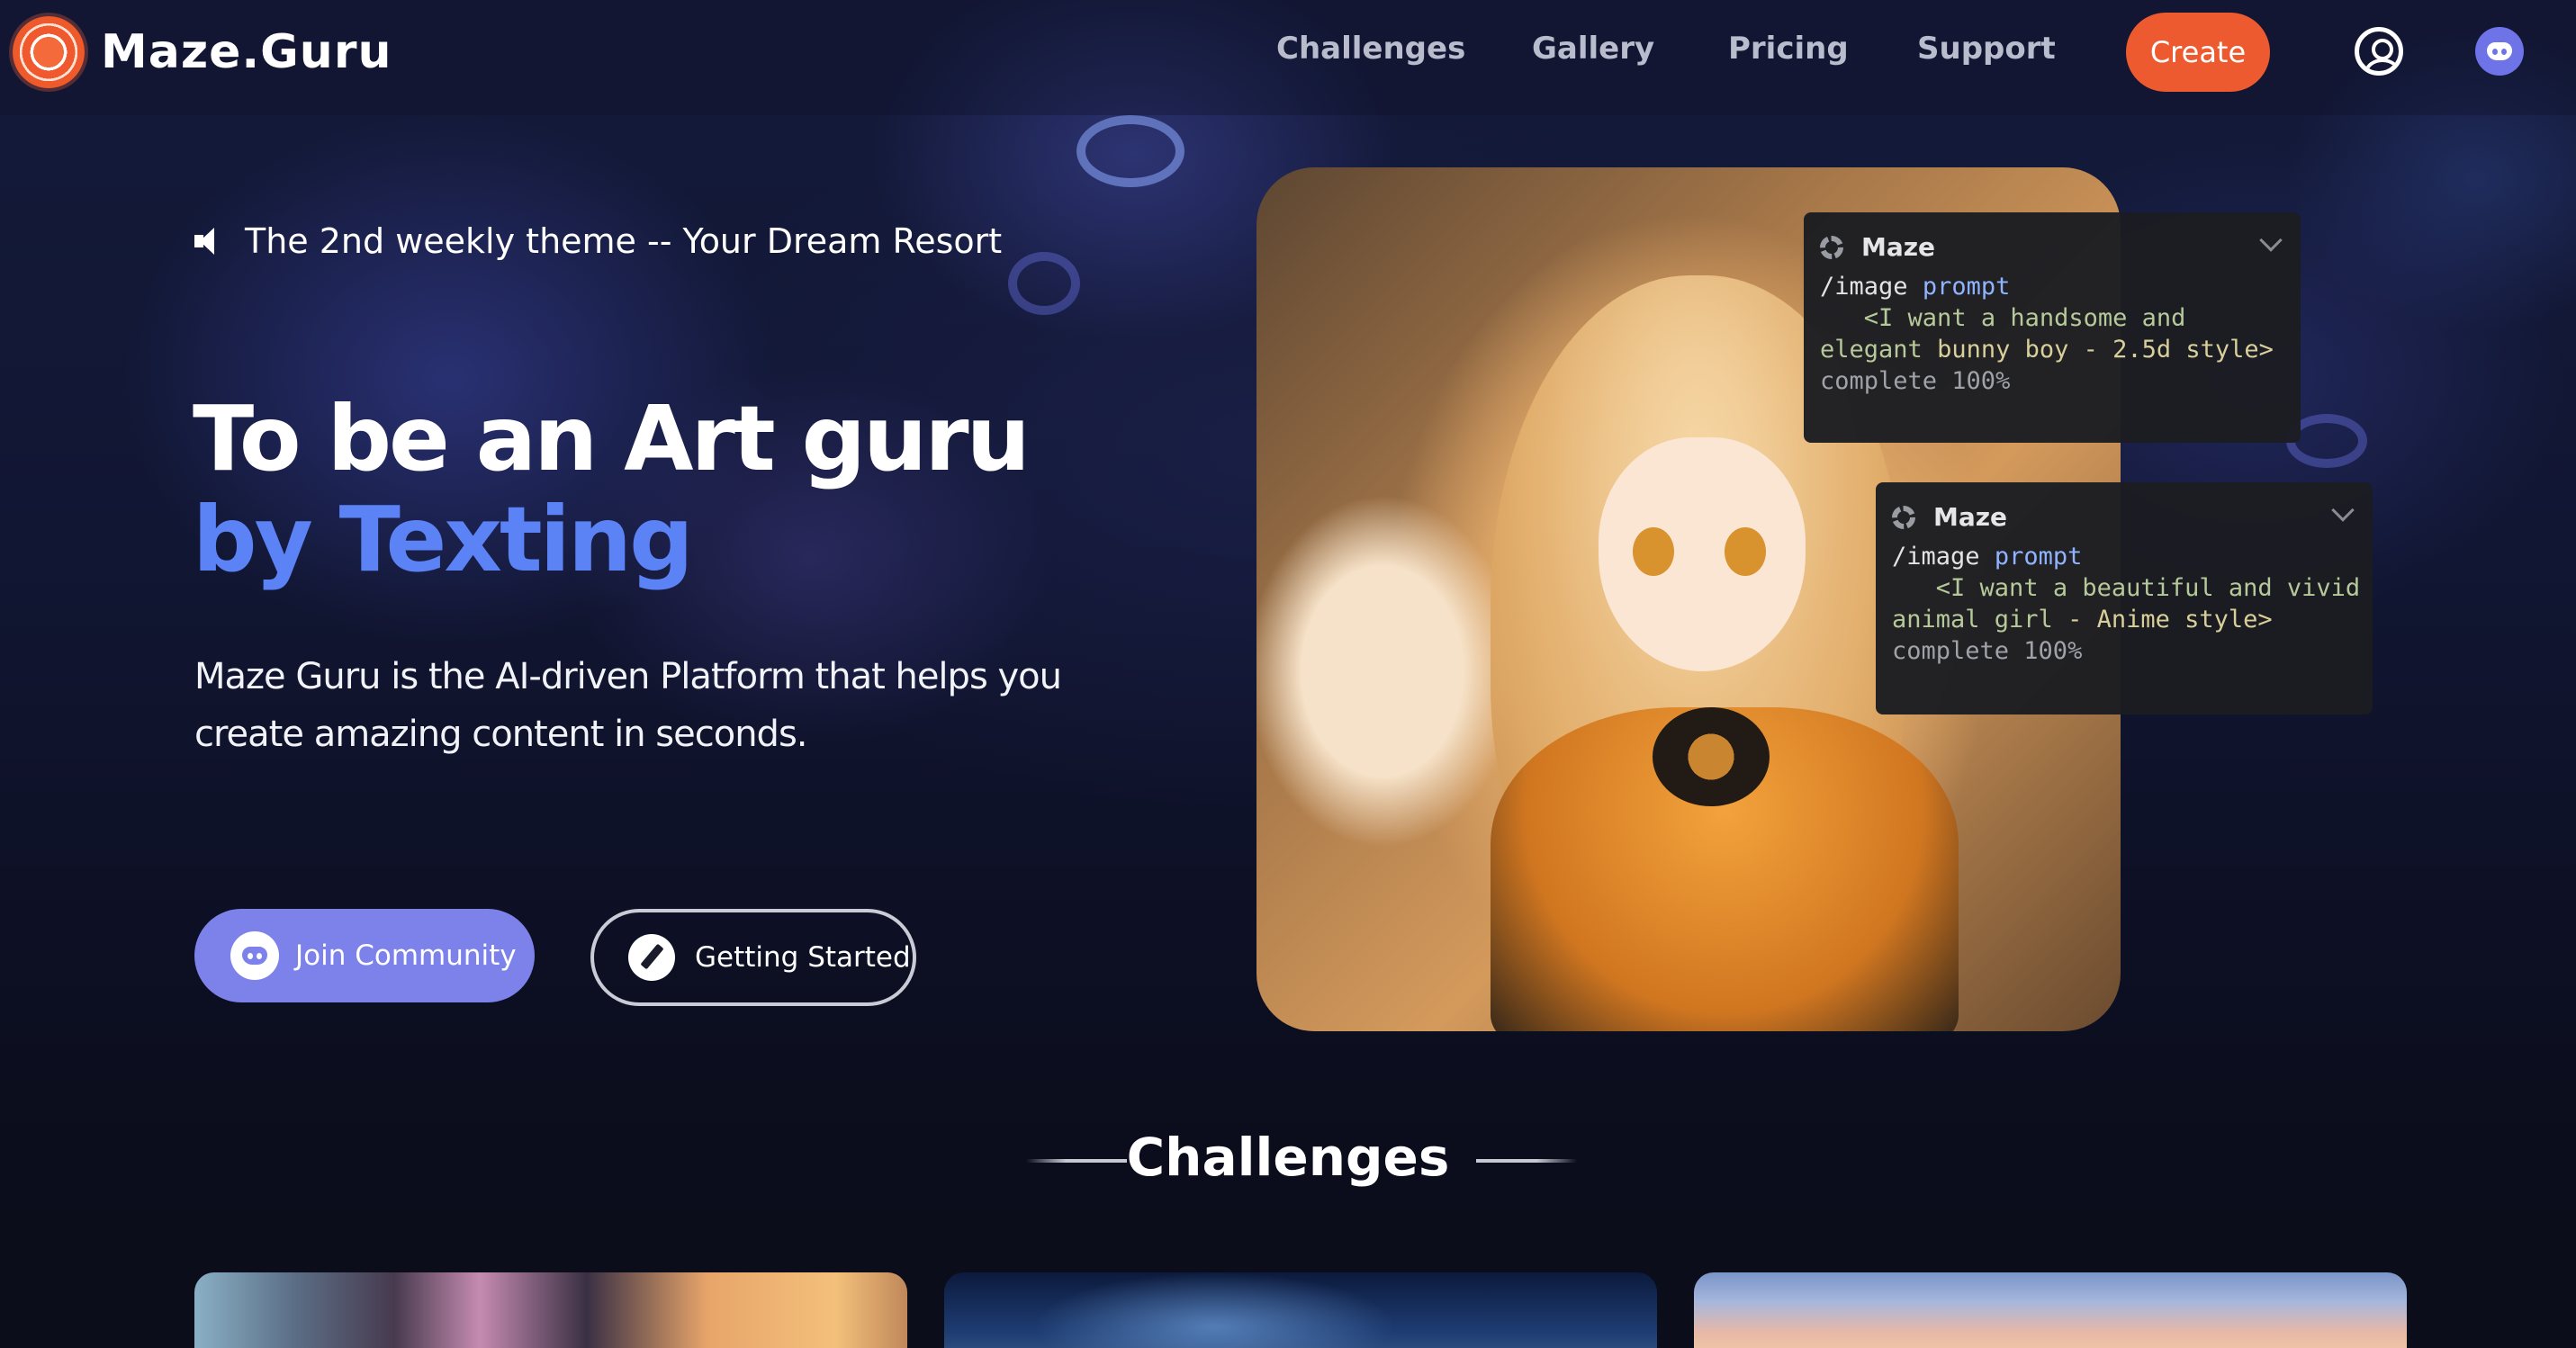 The height and width of the screenshot is (1348, 2576). What do you see at coordinates (1972, 620) in the screenshot?
I see `chat-prompt: animal girl` at bounding box center [1972, 620].